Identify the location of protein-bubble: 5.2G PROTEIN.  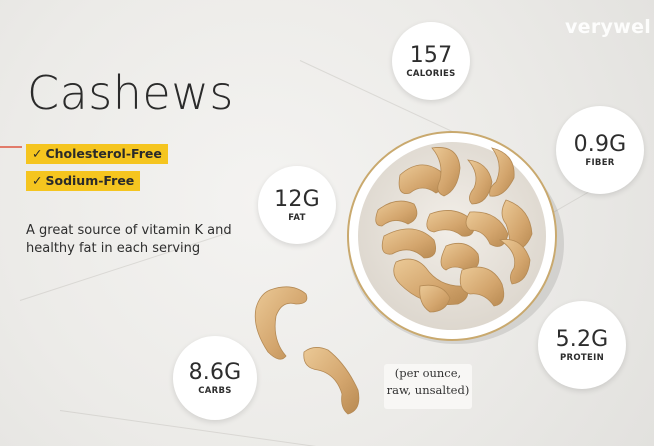
(582, 345).